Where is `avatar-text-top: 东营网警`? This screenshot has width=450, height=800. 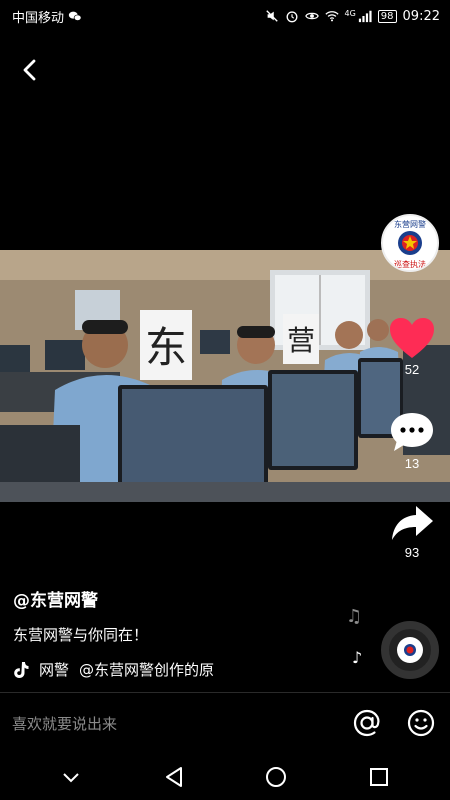 avatar-text-top: 东营网警 is located at coordinates (410, 224).